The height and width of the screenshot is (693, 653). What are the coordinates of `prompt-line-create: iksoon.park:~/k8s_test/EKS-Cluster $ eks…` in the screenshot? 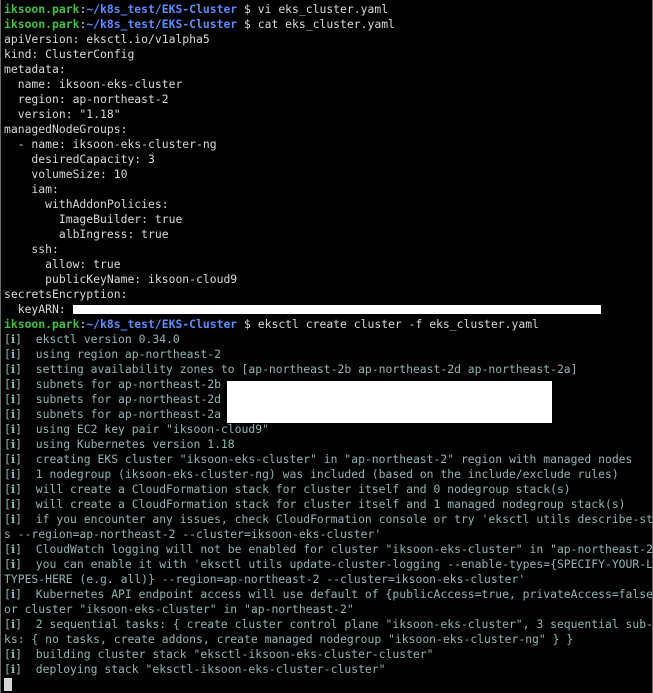 It's located at (271, 324).